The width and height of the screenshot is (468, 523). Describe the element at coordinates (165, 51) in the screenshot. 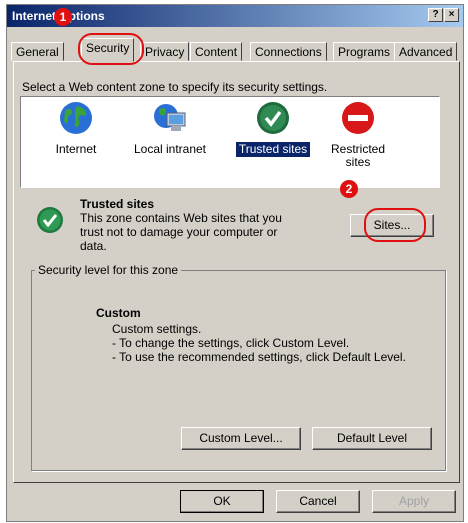

I see `tab-privacy: Privacy` at that location.